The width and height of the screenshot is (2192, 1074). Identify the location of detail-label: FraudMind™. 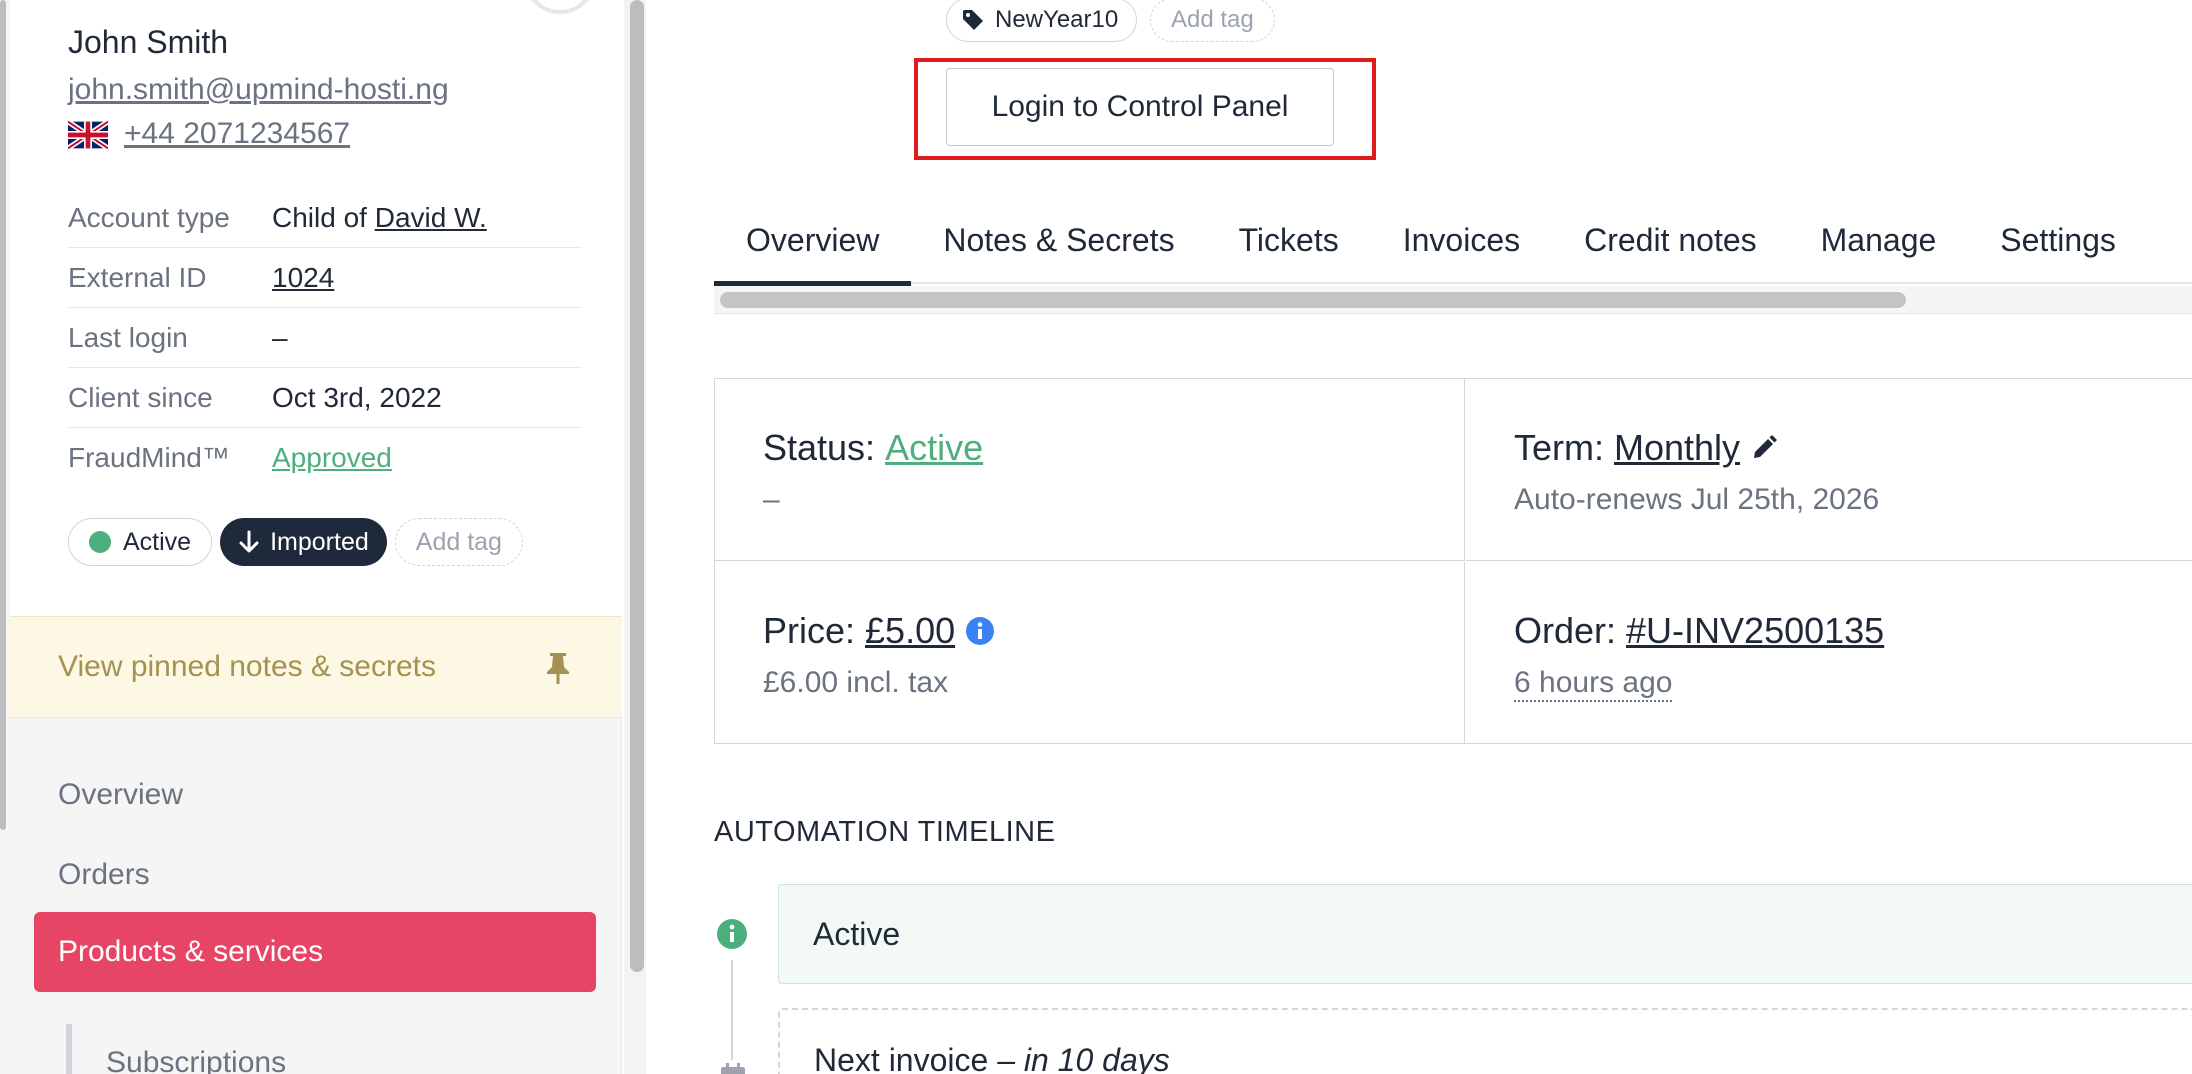
(149, 457).